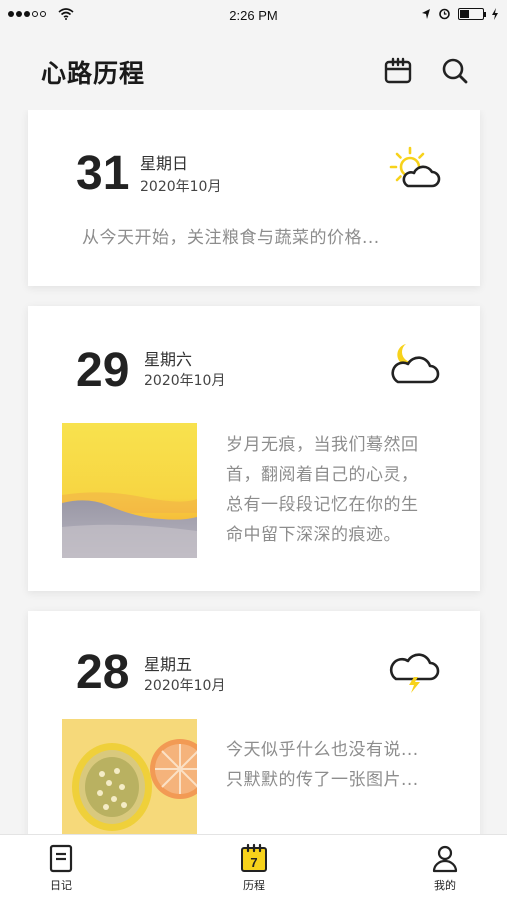 Image resolution: width=507 pixels, height=900 pixels. Describe the element at coordinates (168, 664) in the screenshot. I see `entry-weekday: 星期五` at that location.